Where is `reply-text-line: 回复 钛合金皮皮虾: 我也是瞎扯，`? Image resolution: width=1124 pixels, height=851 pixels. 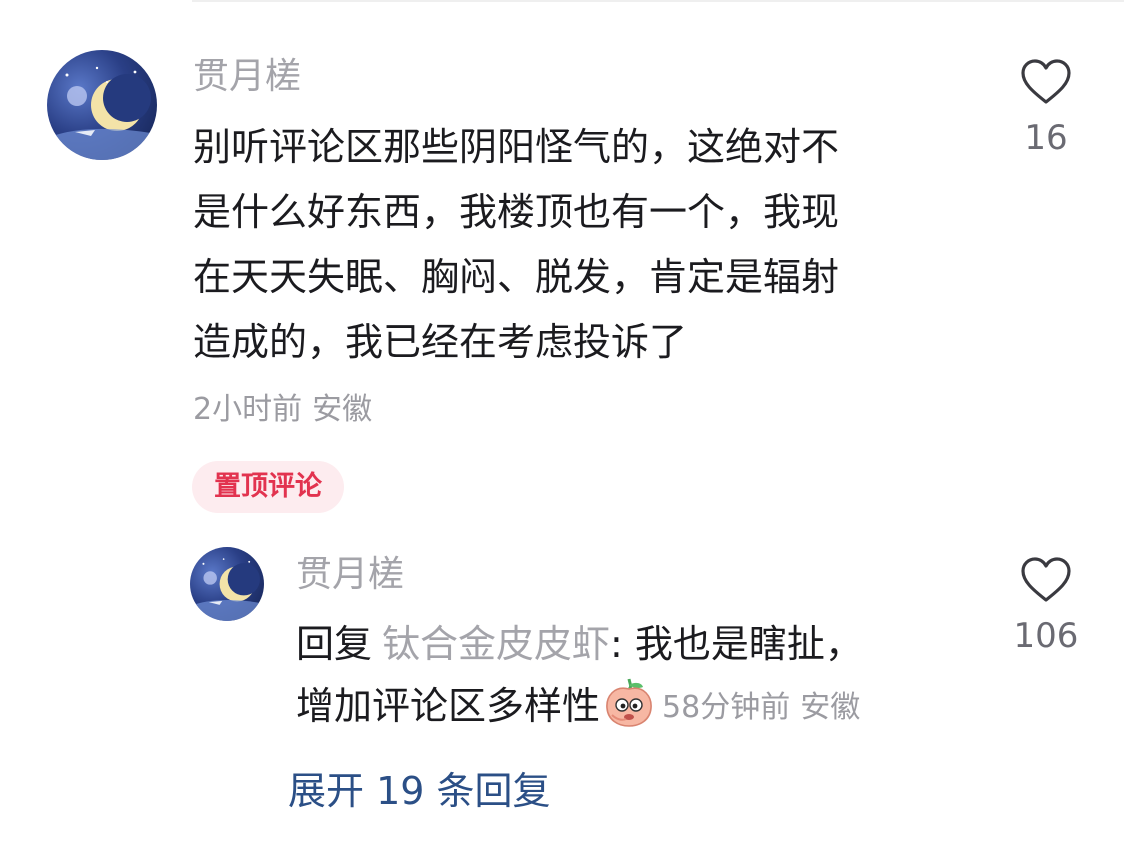 reply-text-line: 回复 钛合金皮皮虾: 我也是瞎扯， is located at coordinates (636, 644).